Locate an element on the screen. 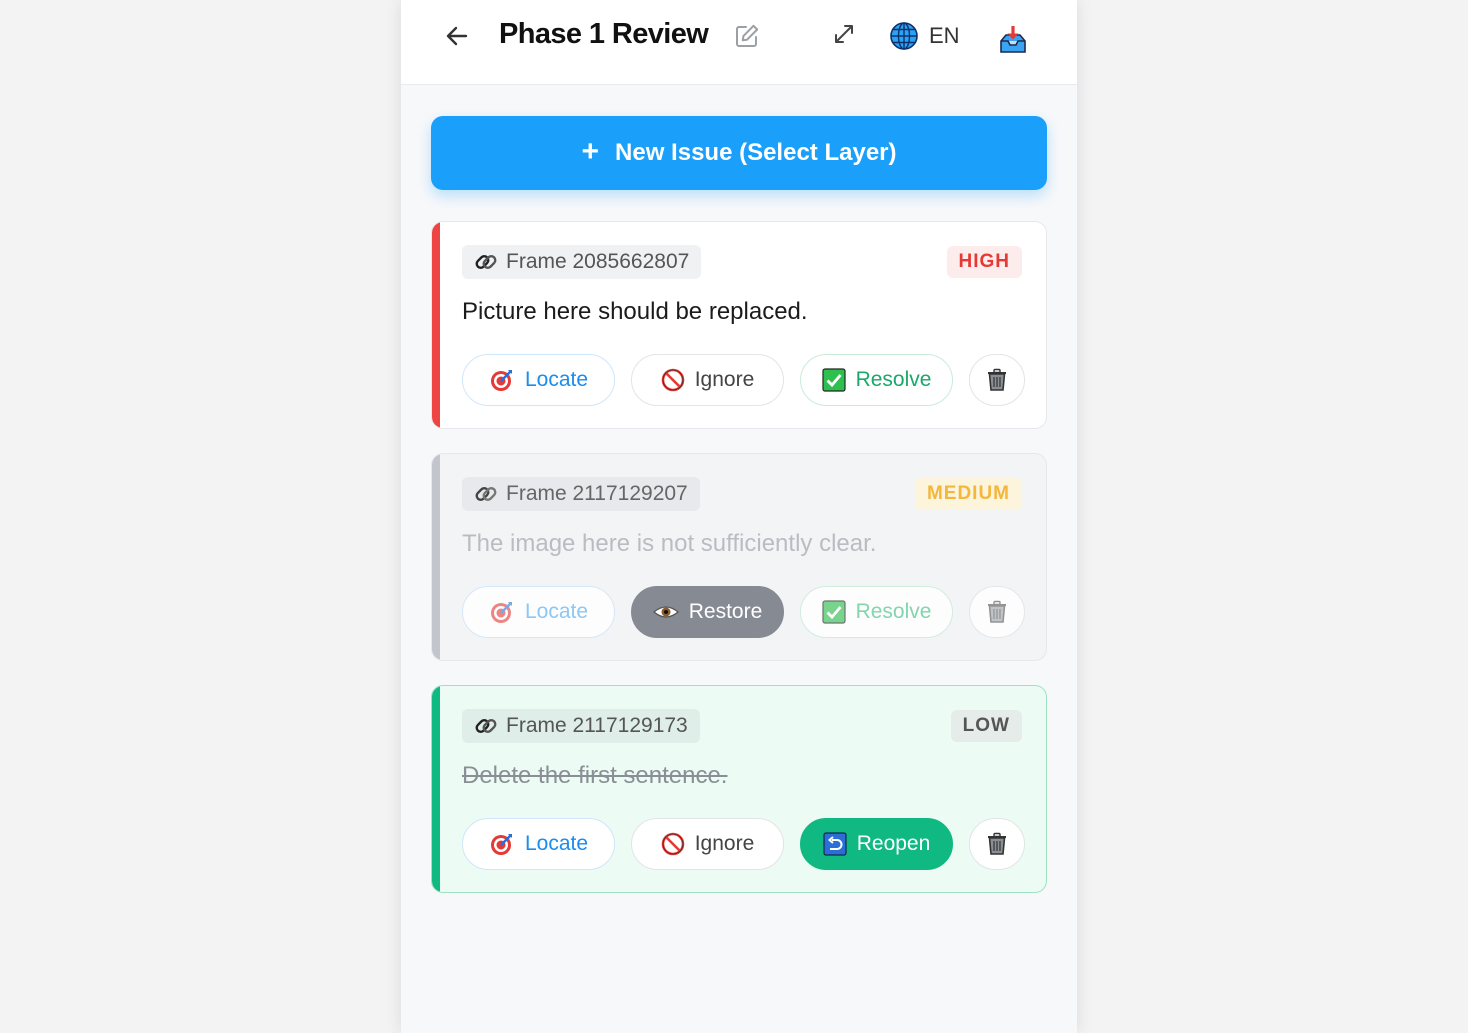 This screenshot has width=1468, height=1033. language-label: EN is located at coordinates (944, 35).